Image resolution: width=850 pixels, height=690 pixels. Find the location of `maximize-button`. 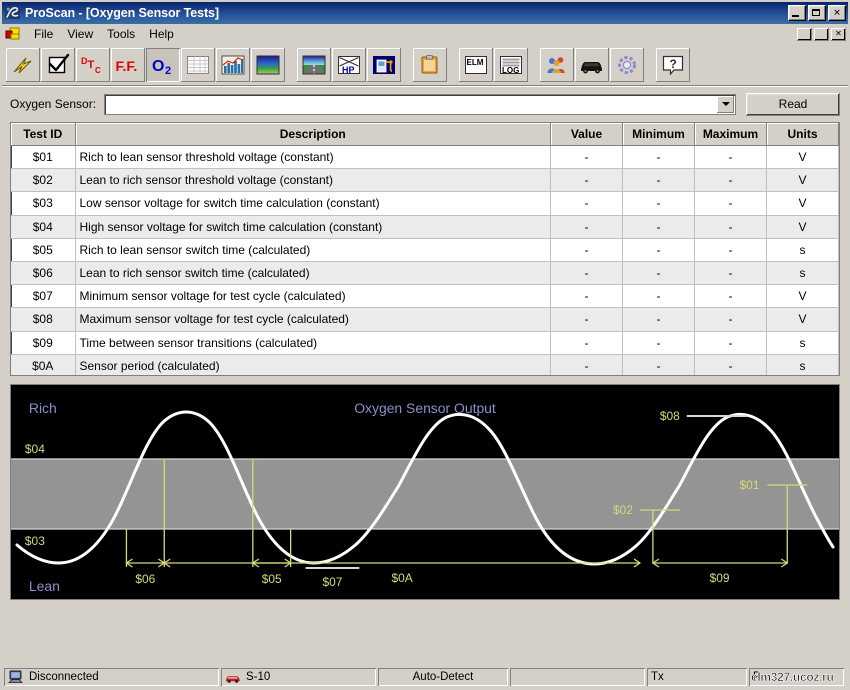

maximize-button is located at coordinates (817, 13).